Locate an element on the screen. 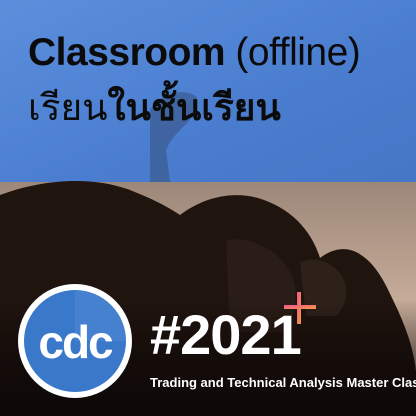  cdc-logo-text: cdc is located at coordinates (75, 342).